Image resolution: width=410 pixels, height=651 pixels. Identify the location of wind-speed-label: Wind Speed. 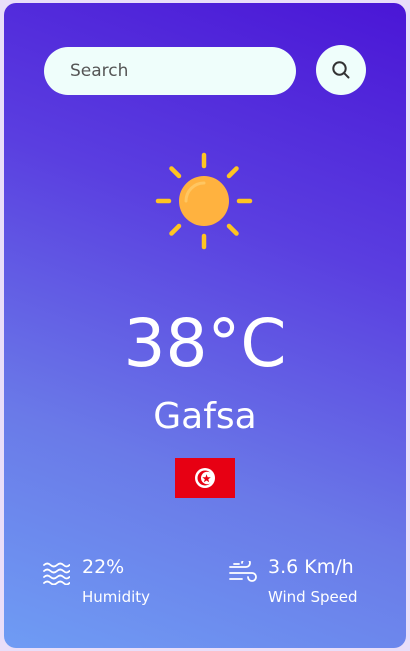
(313, 597).